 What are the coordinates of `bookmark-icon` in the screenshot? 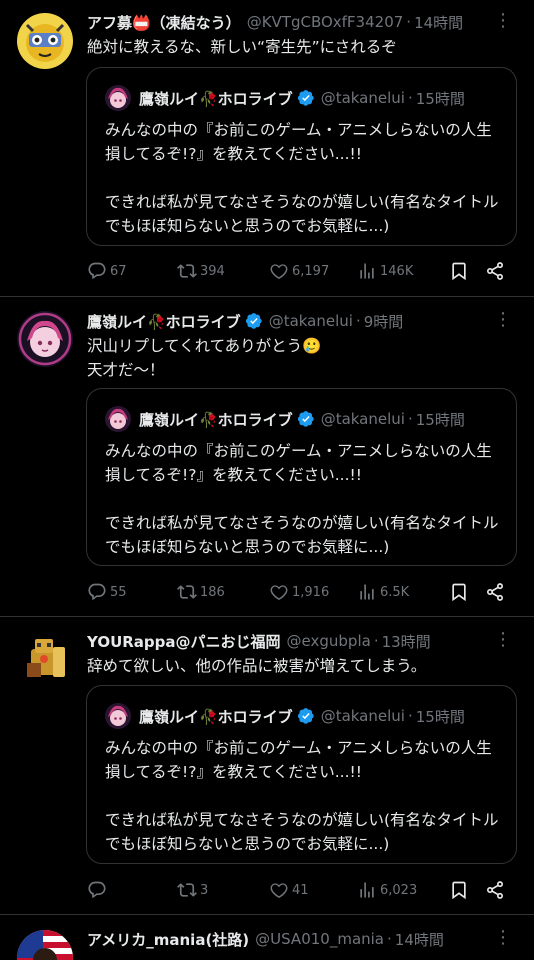 It's located at (459, 592).